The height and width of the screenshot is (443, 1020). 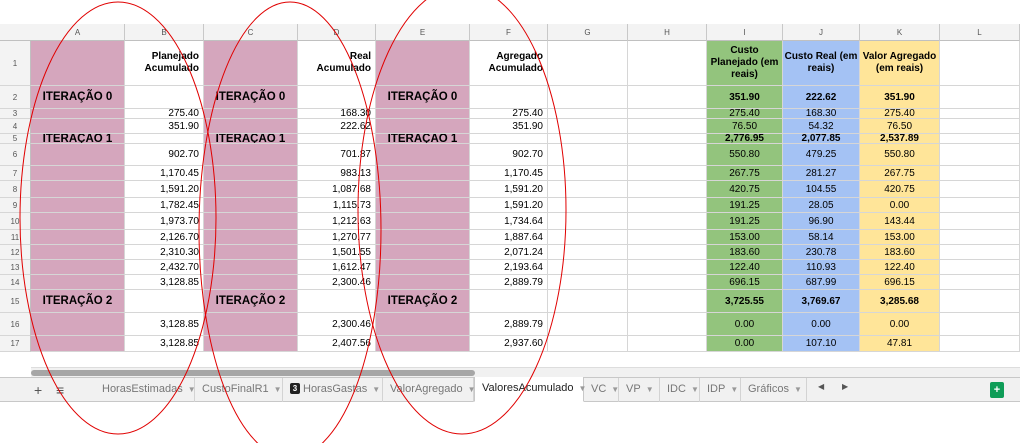 What do you see at coordinates (734, 389) in the screenshot?
I see `tab-menu-chevron-down-icon: ▼` at bounding box center [734, 389].